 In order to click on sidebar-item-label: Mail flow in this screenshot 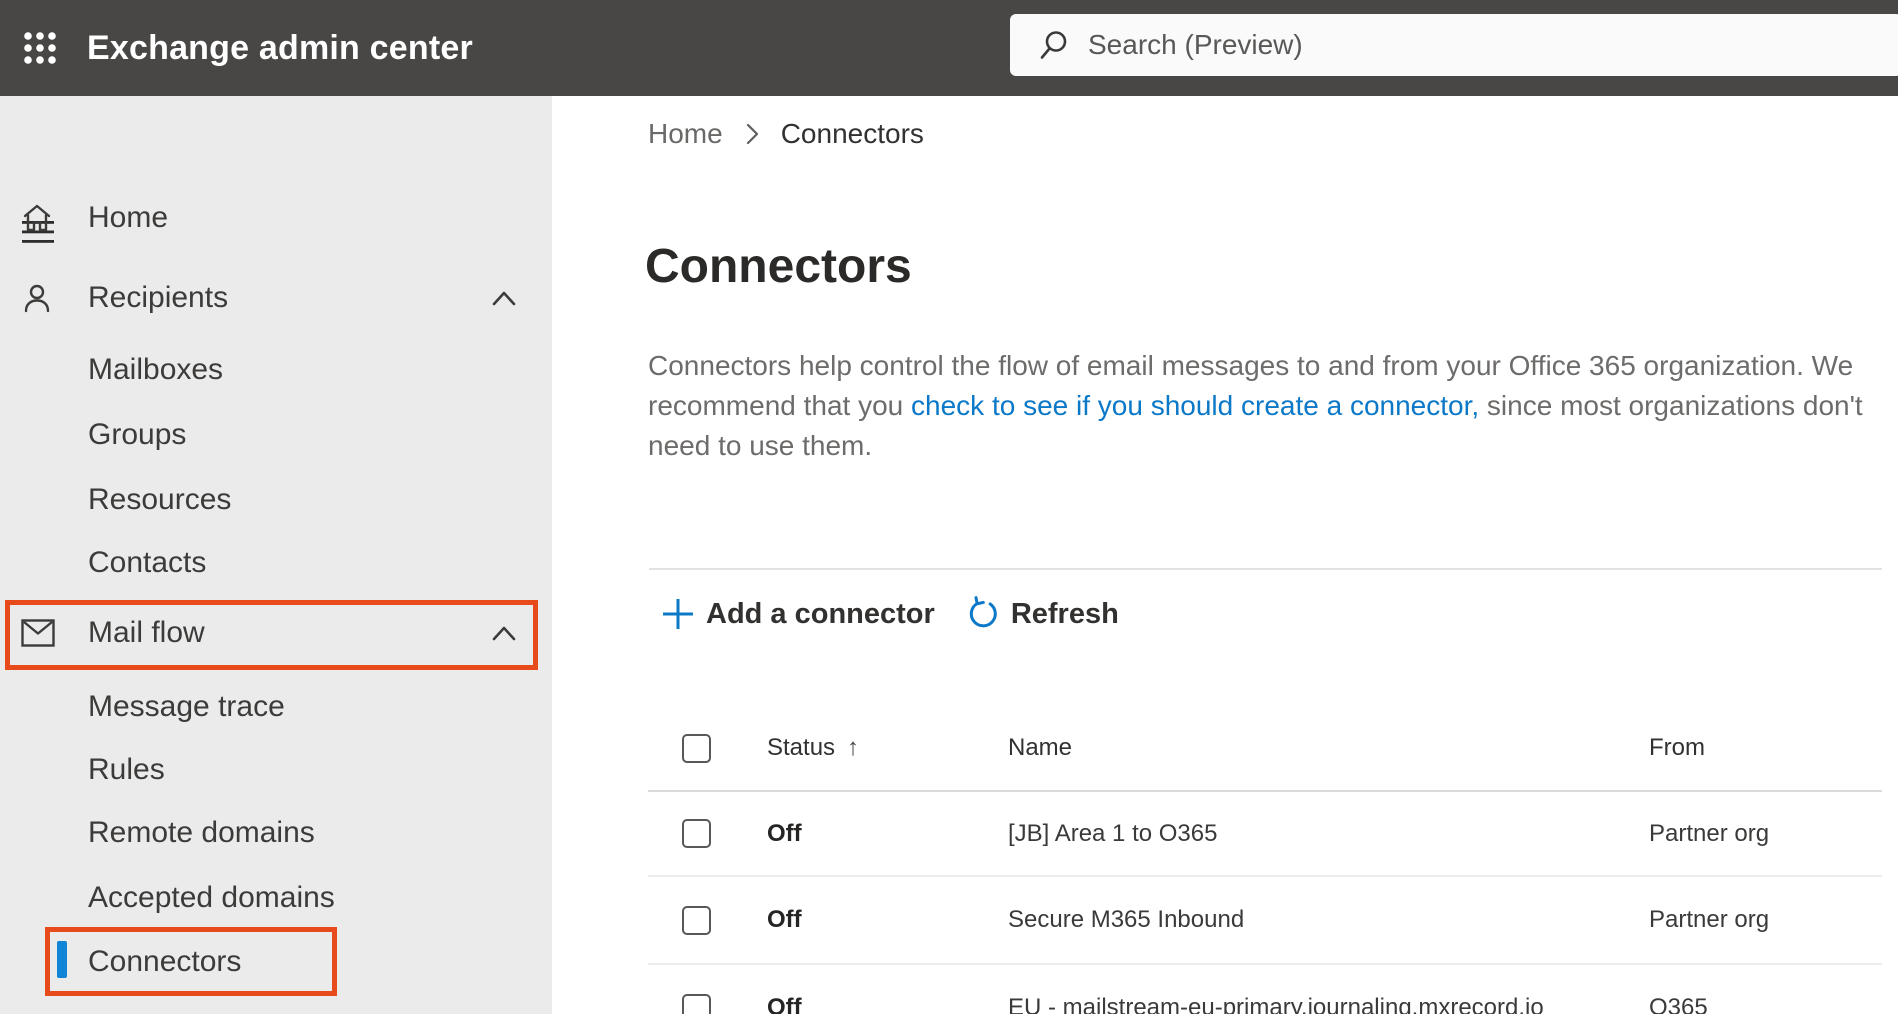, I will do `click(146, 632)`.